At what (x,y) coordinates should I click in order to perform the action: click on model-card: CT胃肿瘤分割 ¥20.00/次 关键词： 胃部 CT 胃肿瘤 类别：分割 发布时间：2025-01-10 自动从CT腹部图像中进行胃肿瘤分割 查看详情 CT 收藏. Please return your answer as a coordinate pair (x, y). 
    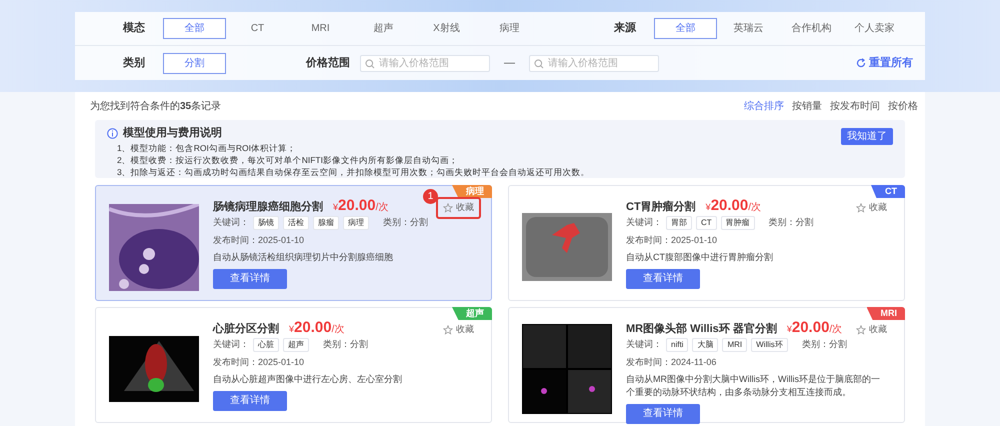
    Looking at the image, I should click on (706, 243).